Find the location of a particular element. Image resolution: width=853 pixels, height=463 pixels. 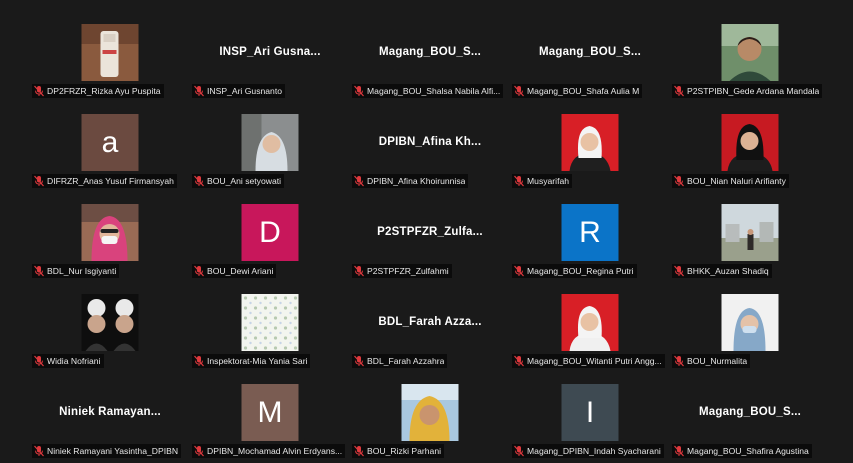

participant-name-text: BOU_Rizki Parhani is located at coordinates (404, 451).